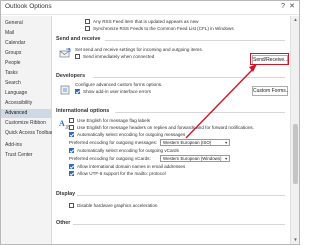 The height and width of the screenshot is (245, 320). What do you see at coordinates (295, 19) in the screenshot?
I see `scroll-up-icon: ▲` at bounding box center [295, 19].